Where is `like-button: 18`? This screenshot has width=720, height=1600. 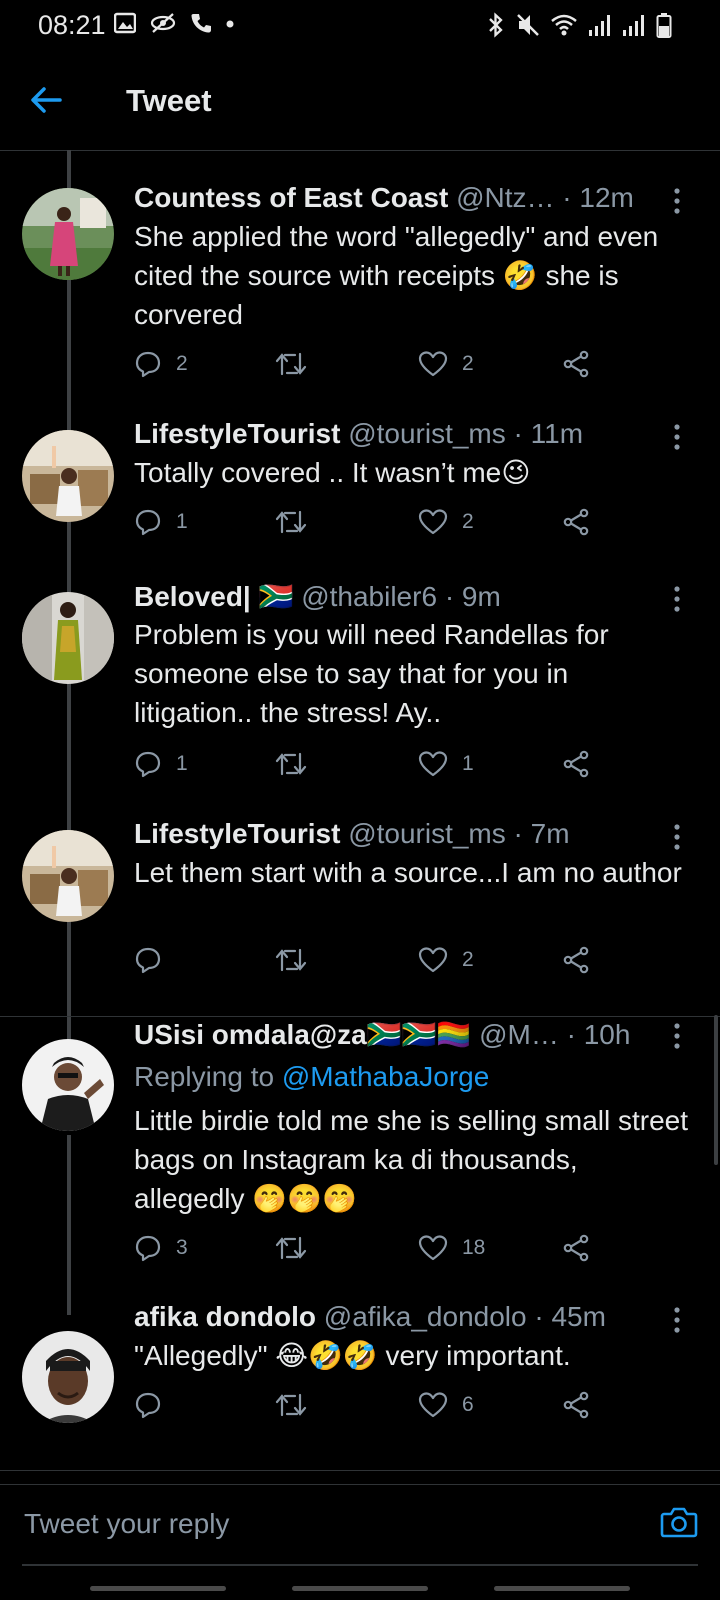 like-button: 18 is located at coordinates (451, 1248).